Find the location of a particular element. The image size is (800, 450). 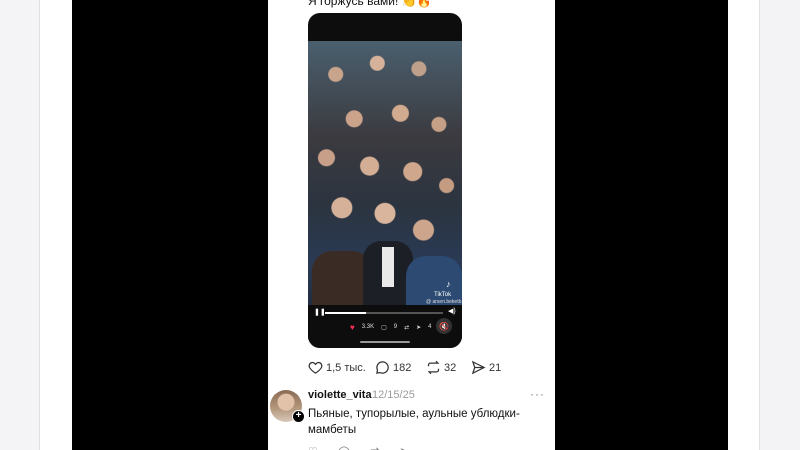

share-icon is located at coordinates (478, 367).